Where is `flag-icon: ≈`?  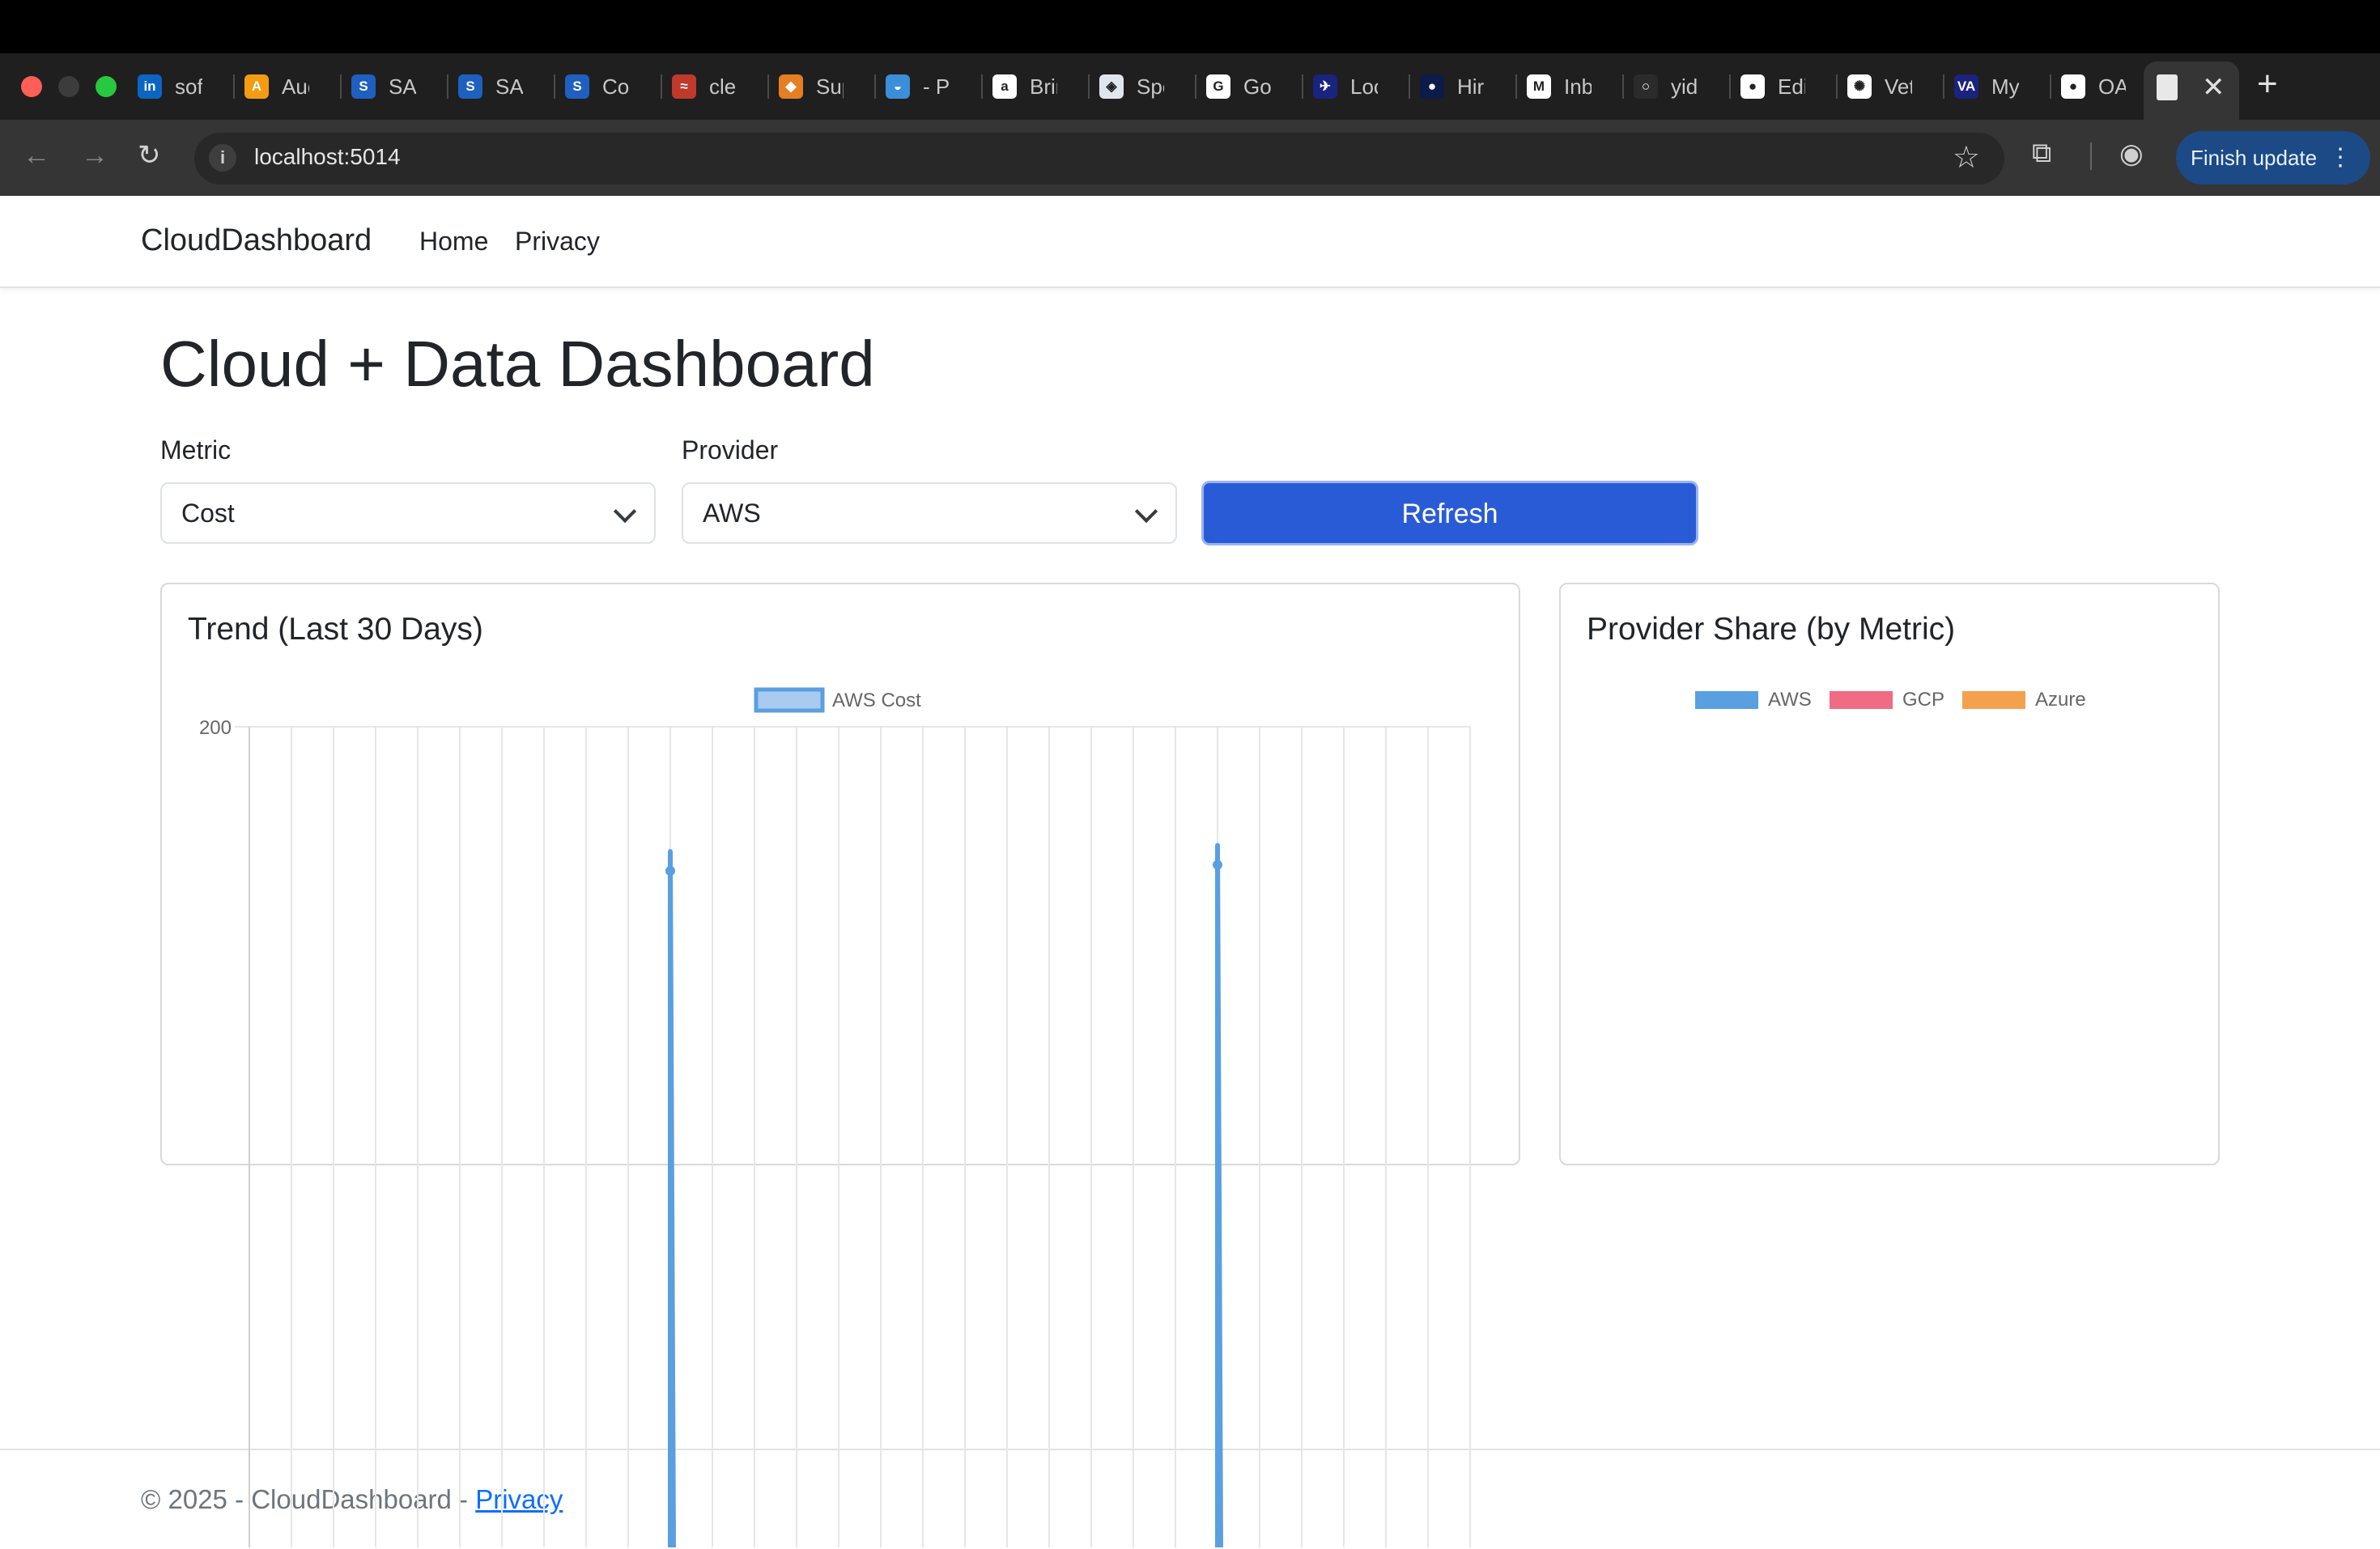
flag-icon: ≈ is located at coordinates (684, 86).